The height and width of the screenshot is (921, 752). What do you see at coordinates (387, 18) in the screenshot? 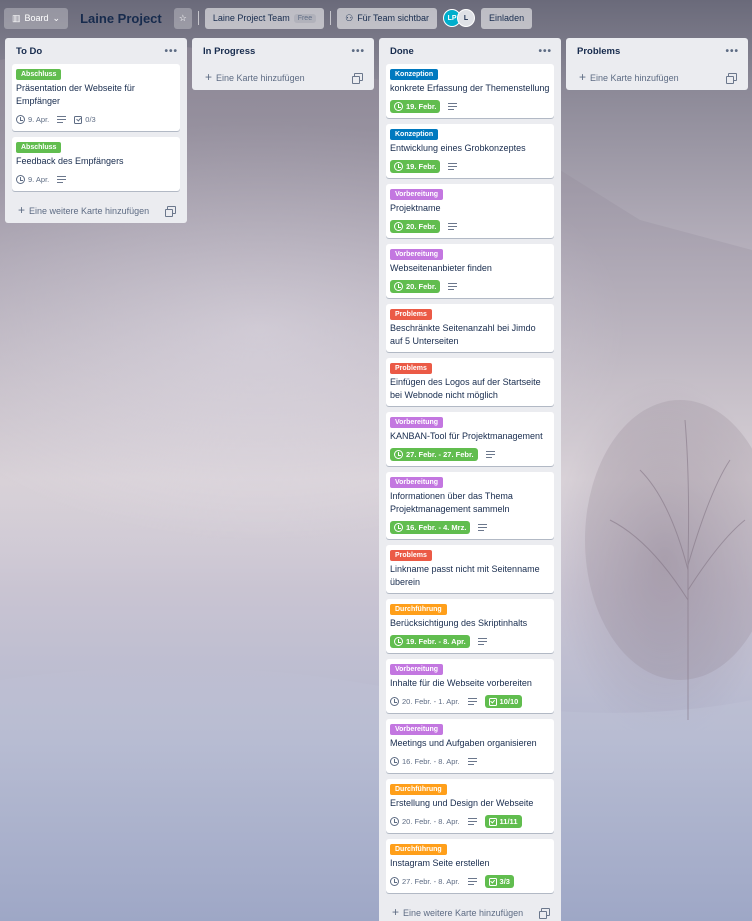
I see `visibility-button: ⚇ Für Team sichtbar` at bounding box center [387, 18].